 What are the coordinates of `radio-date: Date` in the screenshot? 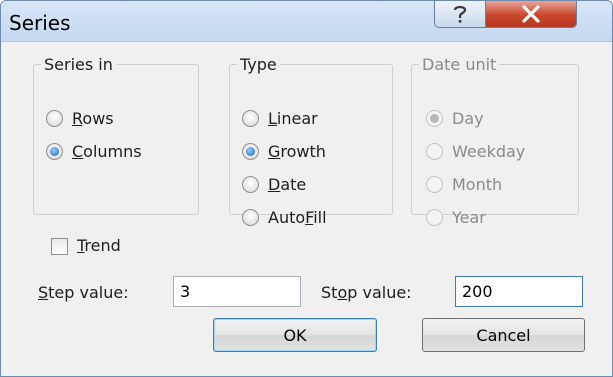 It's located at (274, 184).